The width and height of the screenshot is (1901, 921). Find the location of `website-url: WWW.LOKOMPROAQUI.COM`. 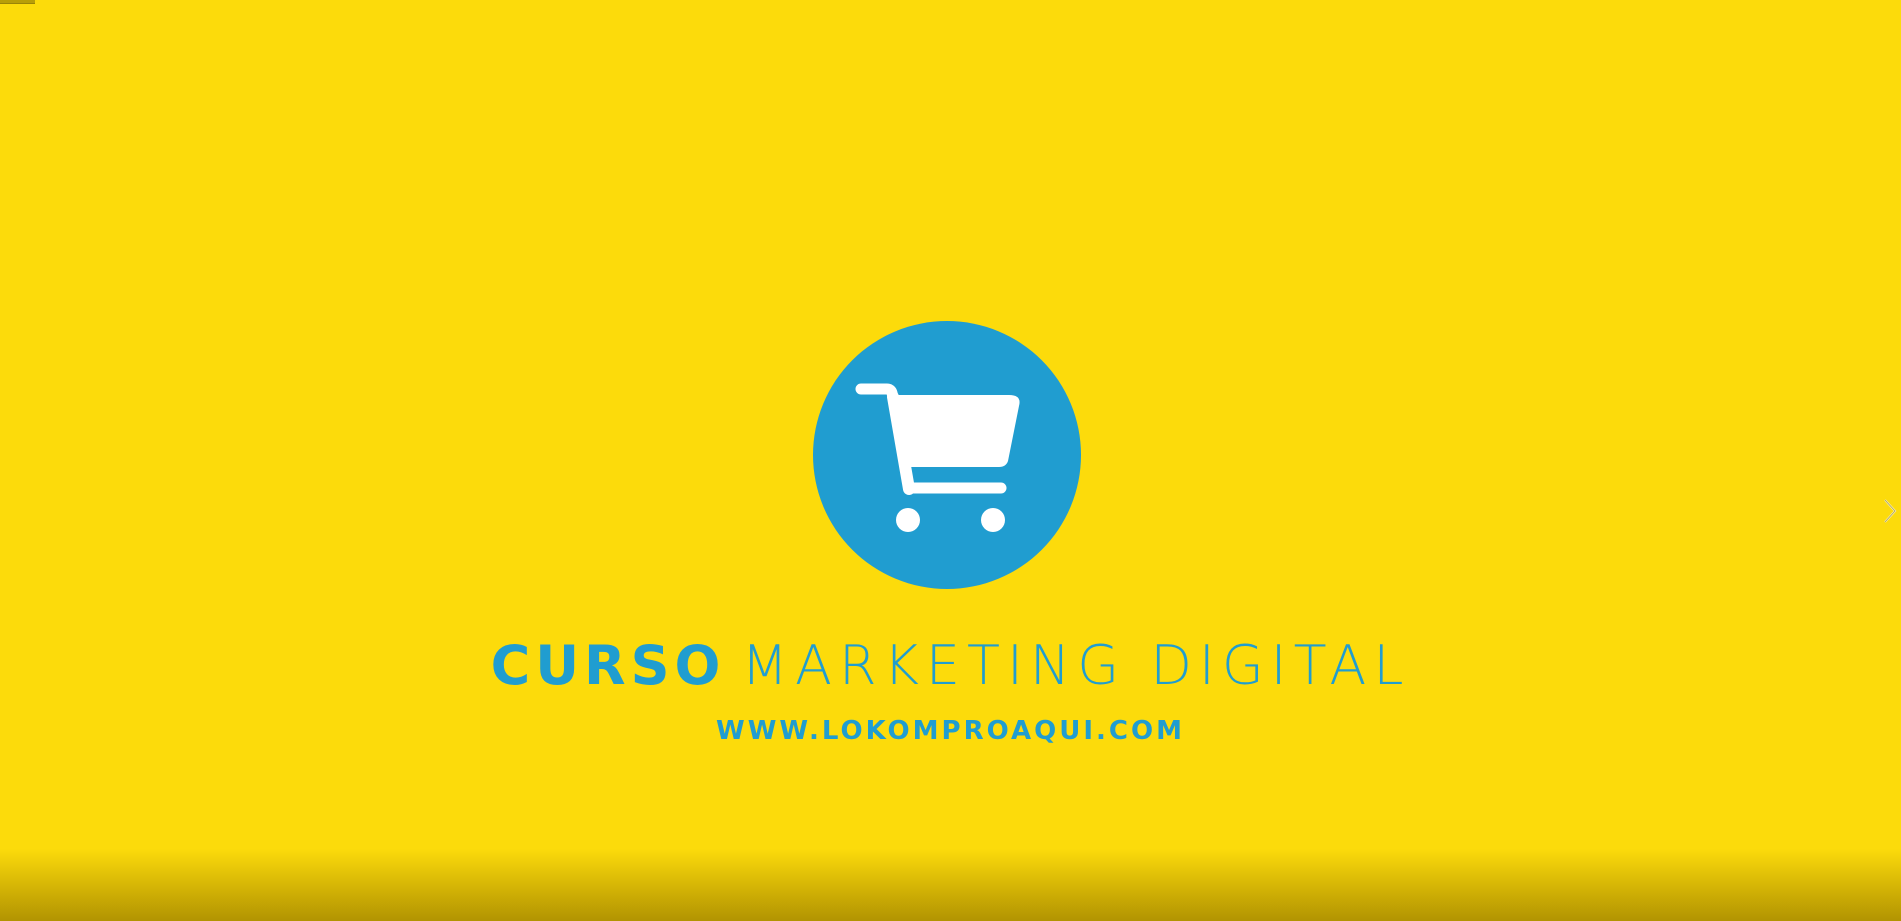

website-url: WWW.LOKOMPROAQUI.COM is located at coordinates (950, 731).